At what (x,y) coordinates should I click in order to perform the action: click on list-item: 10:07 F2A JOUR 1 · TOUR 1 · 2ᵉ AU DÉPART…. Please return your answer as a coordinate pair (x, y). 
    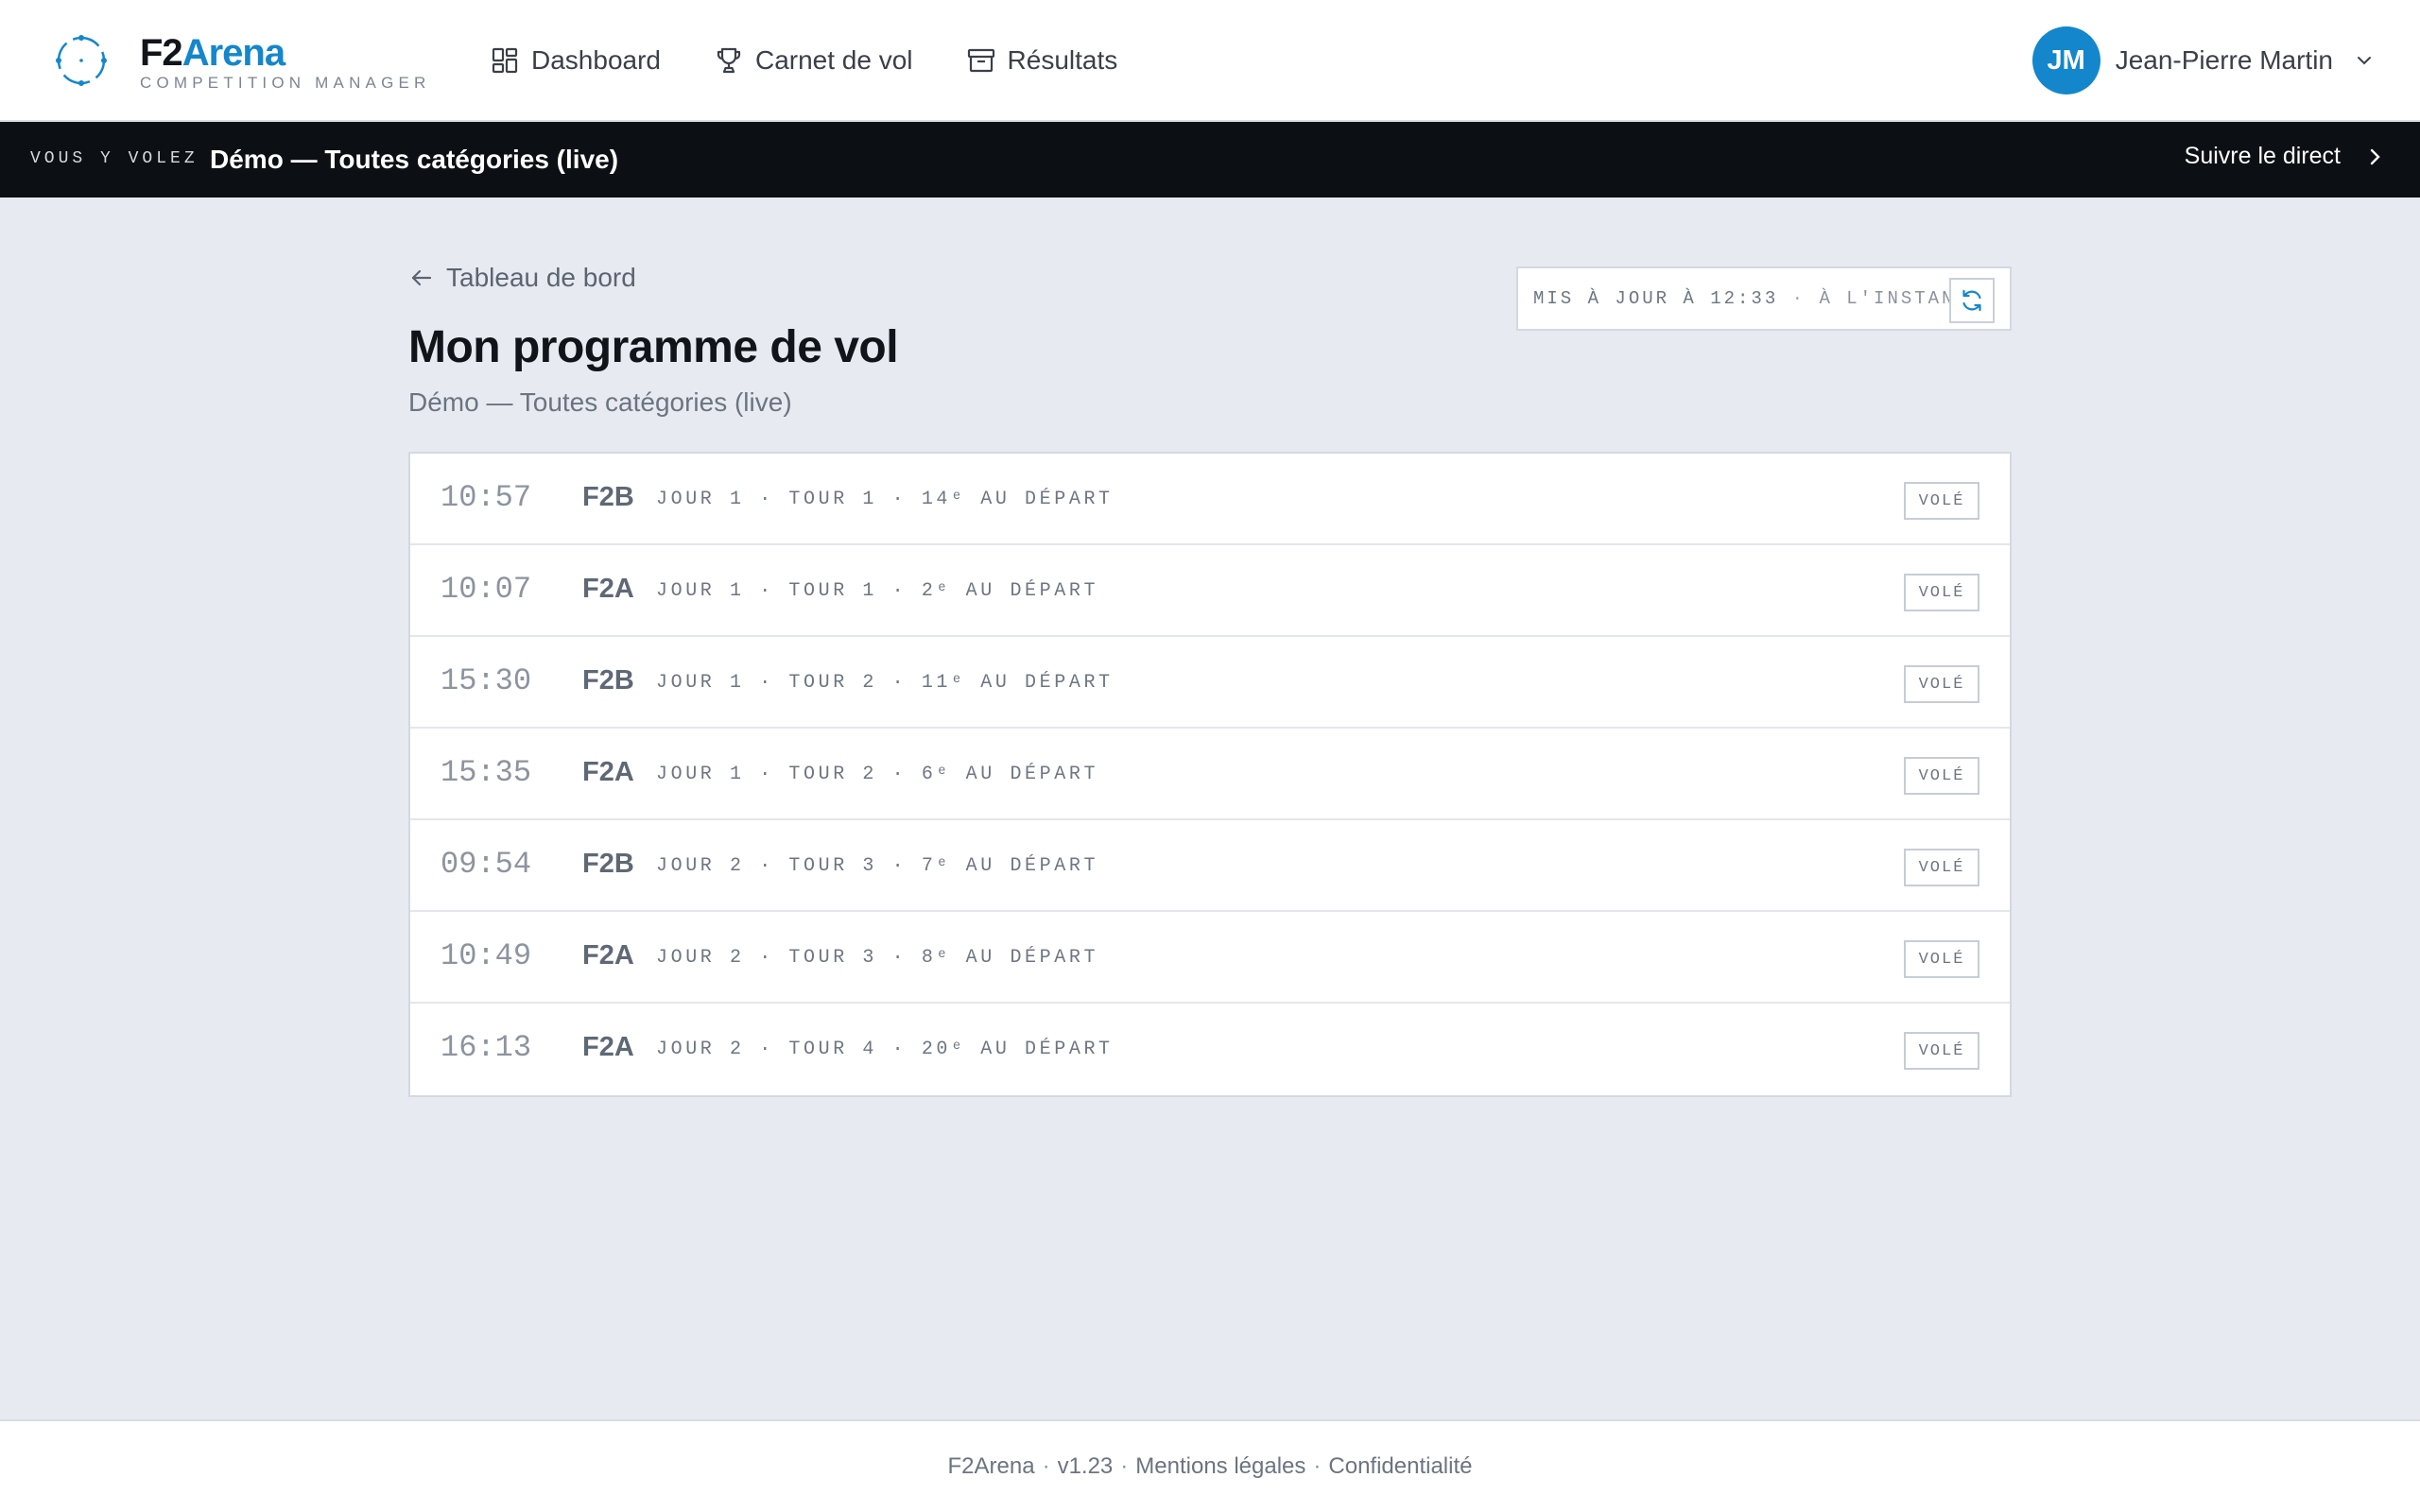
    Looking at the image, I should click on (1210, 591).